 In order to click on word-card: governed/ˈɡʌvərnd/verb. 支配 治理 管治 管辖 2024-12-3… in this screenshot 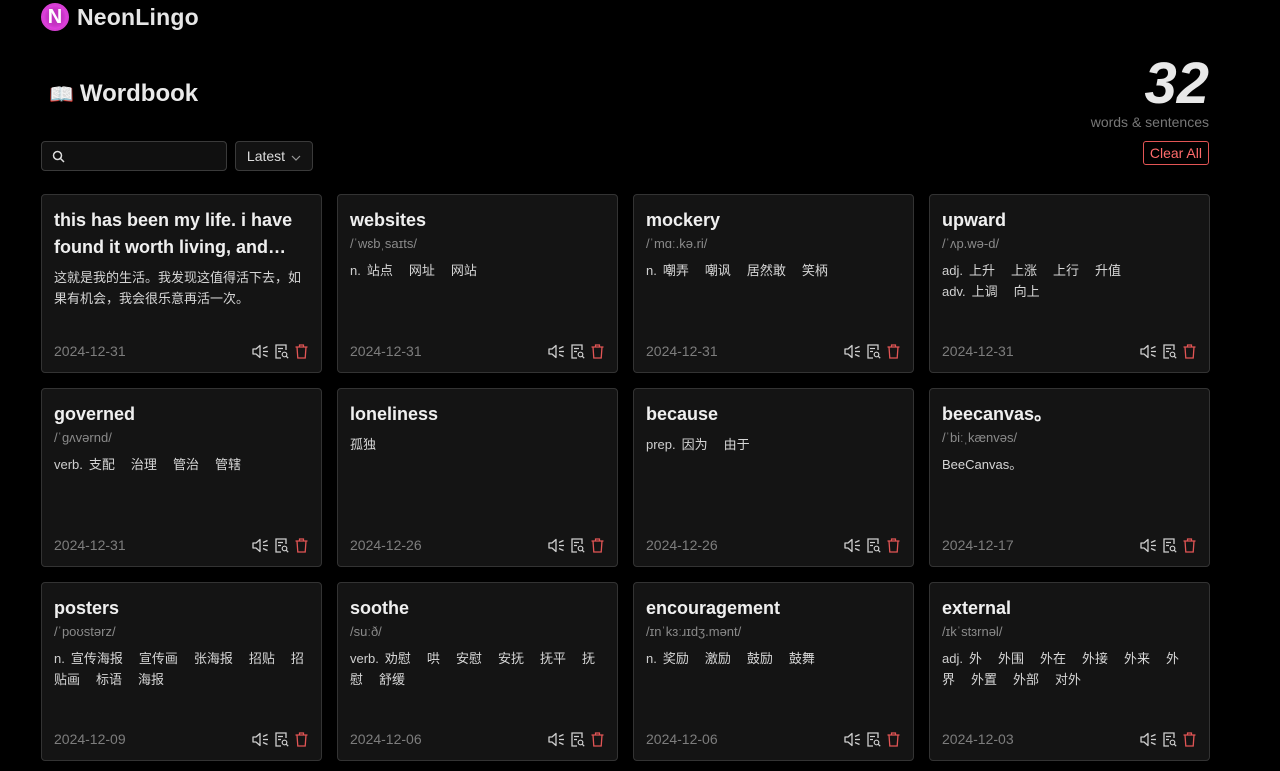, I will do `click(181, 477)`.